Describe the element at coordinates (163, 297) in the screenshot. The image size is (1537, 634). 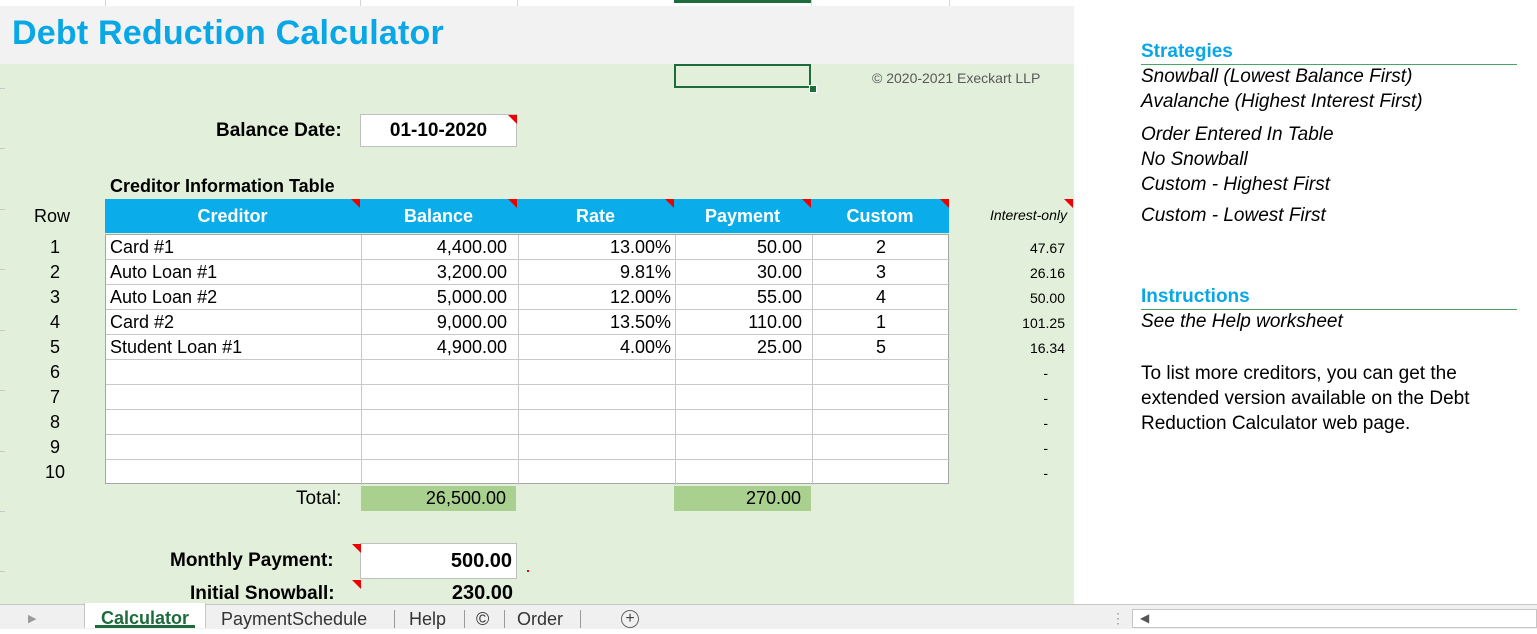
I see `creditor-name-cell: Auto Loan #2` at that location.